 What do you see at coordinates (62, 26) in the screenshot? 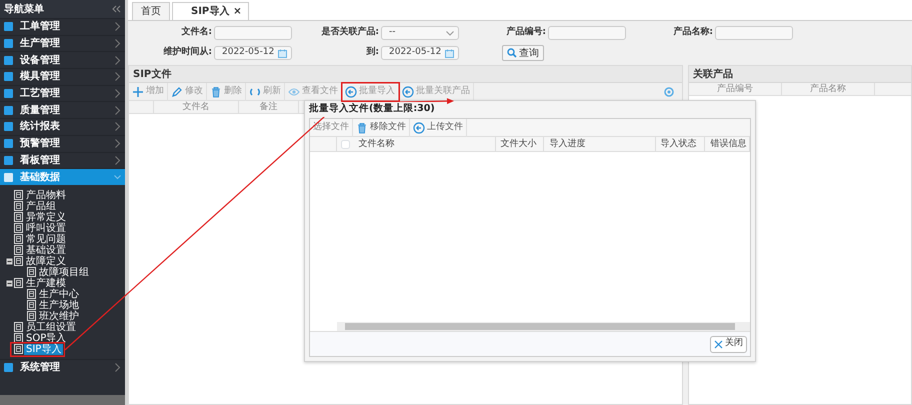
I see `menu-item: 工单管理` at bounding box center [62, 26].